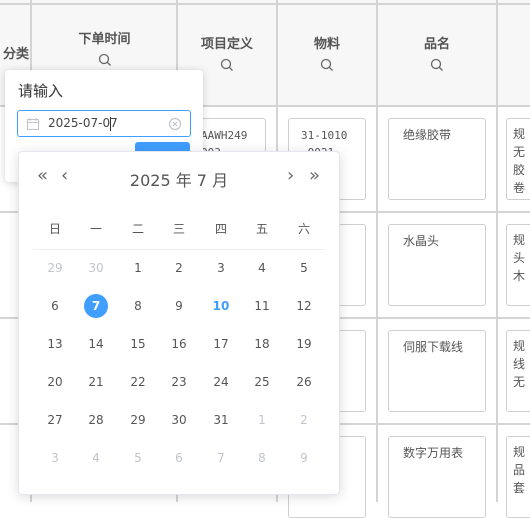 The image size is (530, 518). Describe the element at coordinates (33, 124) in the screenshot. I see `calendar-icon` at that location.